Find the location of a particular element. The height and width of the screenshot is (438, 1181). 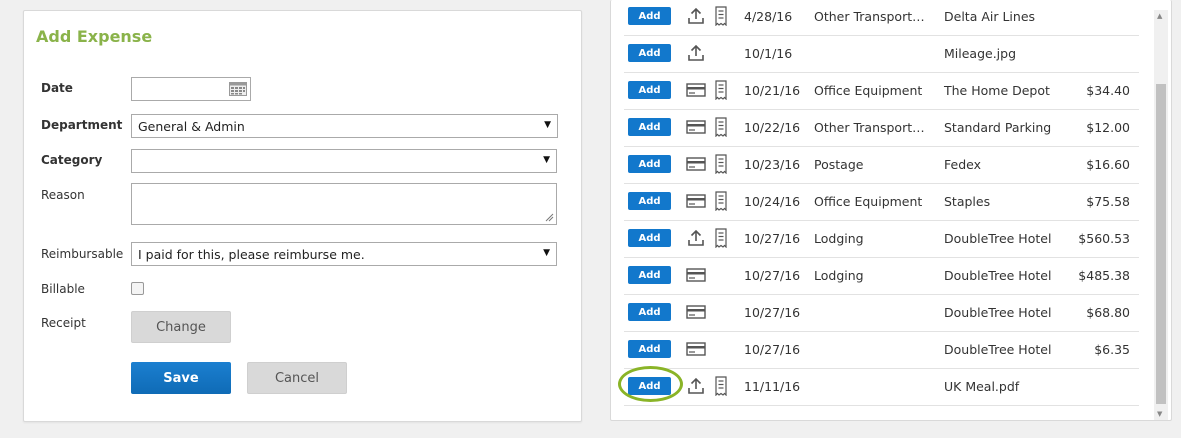

expense-row: Add 11/11/16 UK Meal.pdf is located at coordinates (881, 387).